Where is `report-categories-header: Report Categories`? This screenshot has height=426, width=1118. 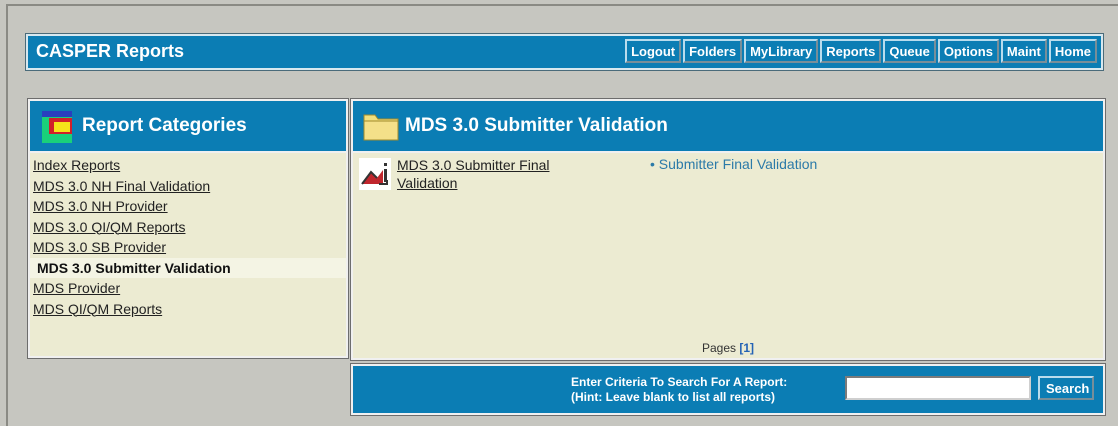
report-categories-header: Report Categories is located at coordinates (188, 127).